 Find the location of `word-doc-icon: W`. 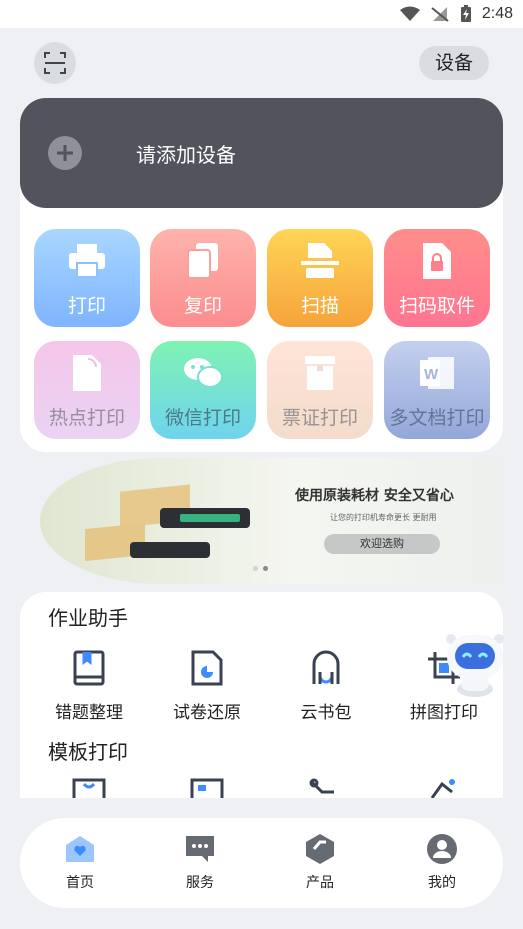

word-doc-icon: W is located at coordinates (437, 373).